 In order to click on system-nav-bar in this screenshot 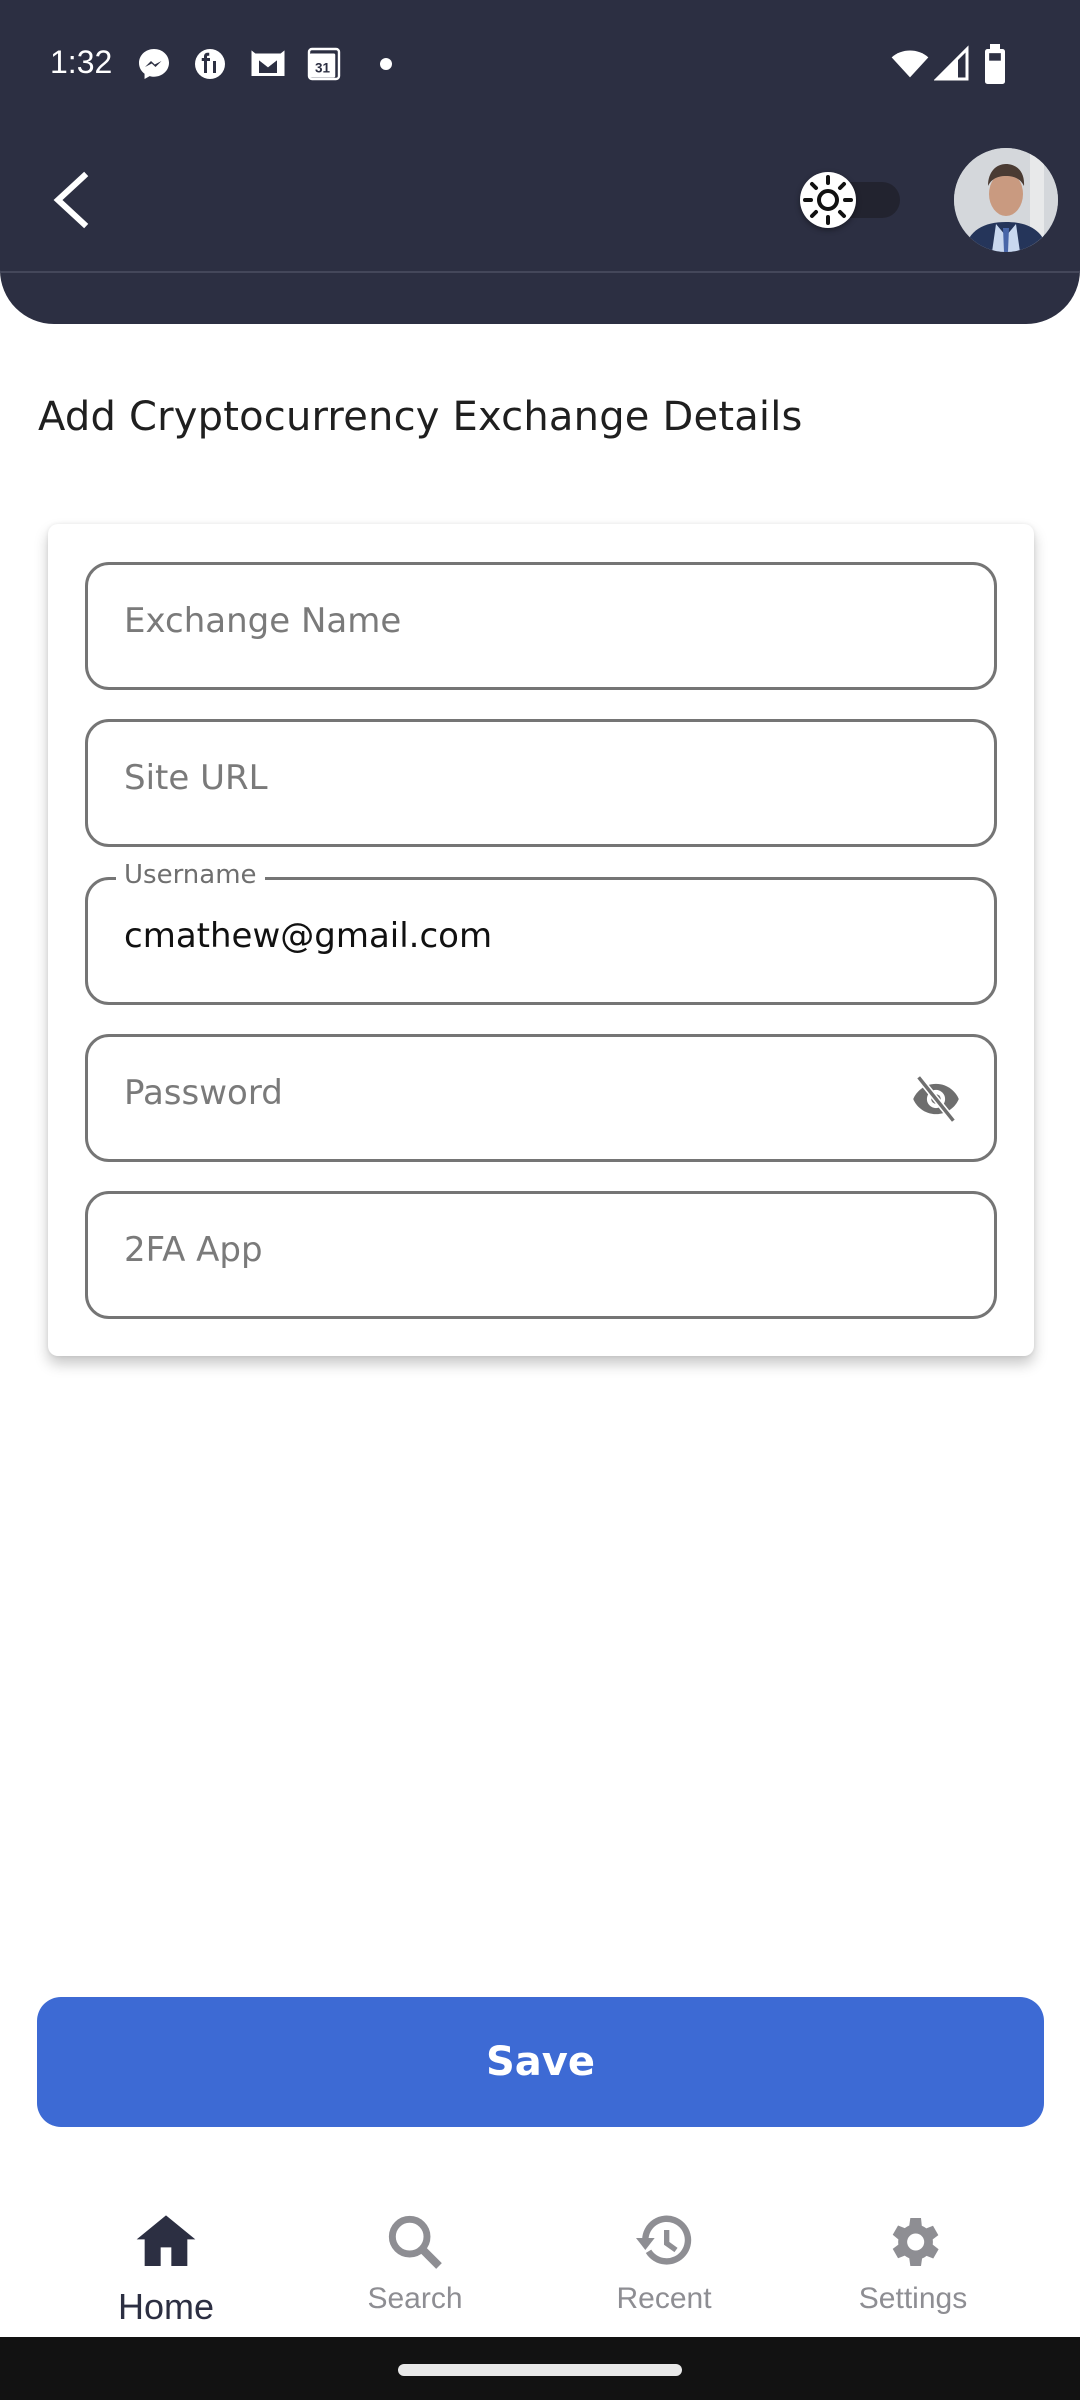, I will do `click(540, 2368)`.